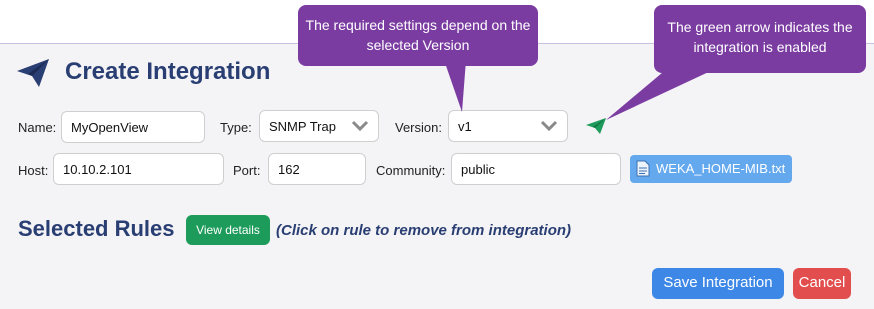  Describe the element at coordinates (37, 127) in the screenshot. I see `name-label: Name:` at that location.